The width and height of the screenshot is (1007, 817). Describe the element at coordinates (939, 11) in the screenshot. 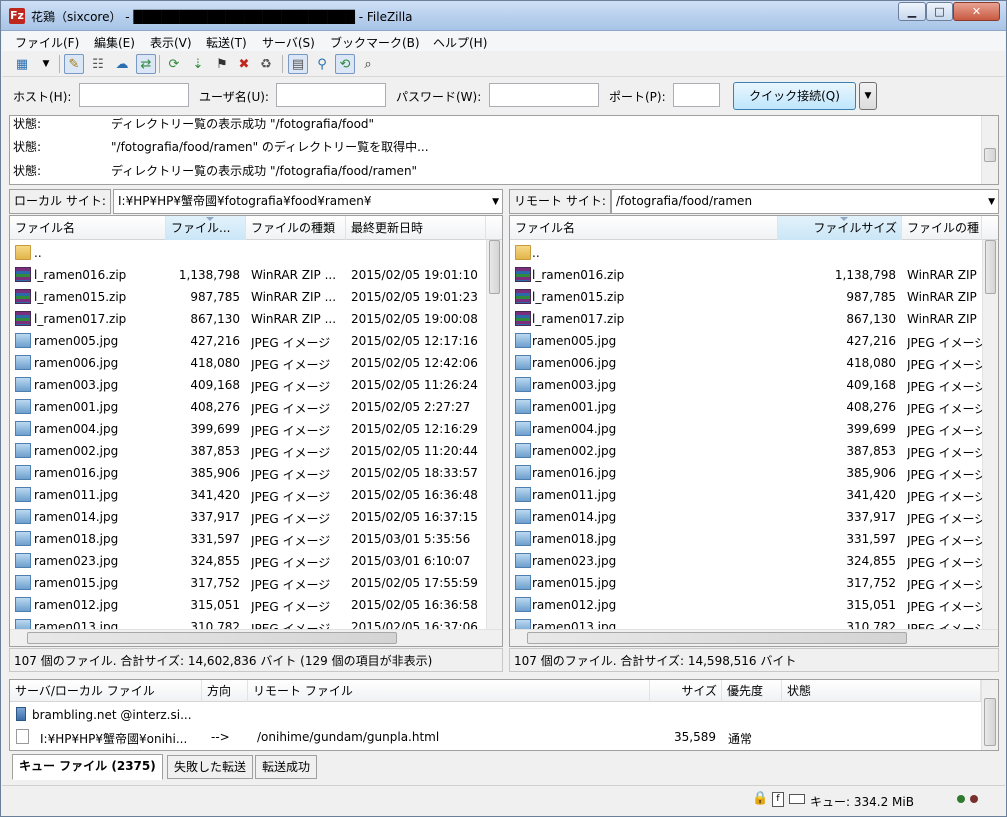

I see `maximize-button: □` at that location.